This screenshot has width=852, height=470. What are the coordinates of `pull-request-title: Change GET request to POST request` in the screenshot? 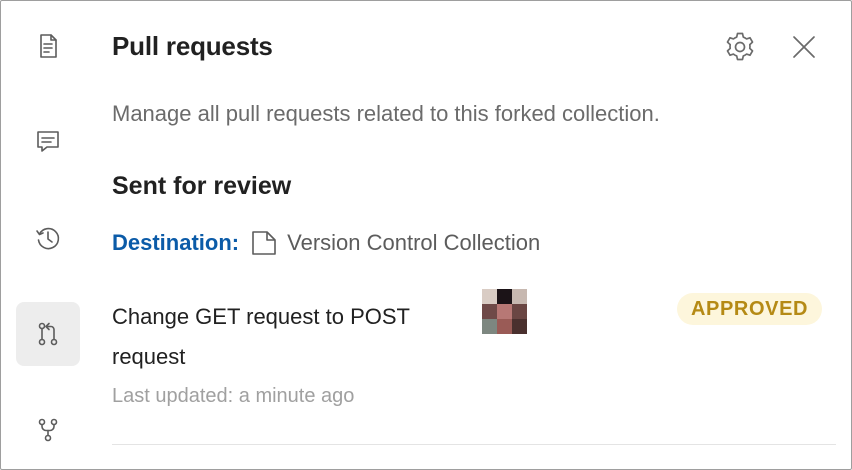 It's located at (287, 337).